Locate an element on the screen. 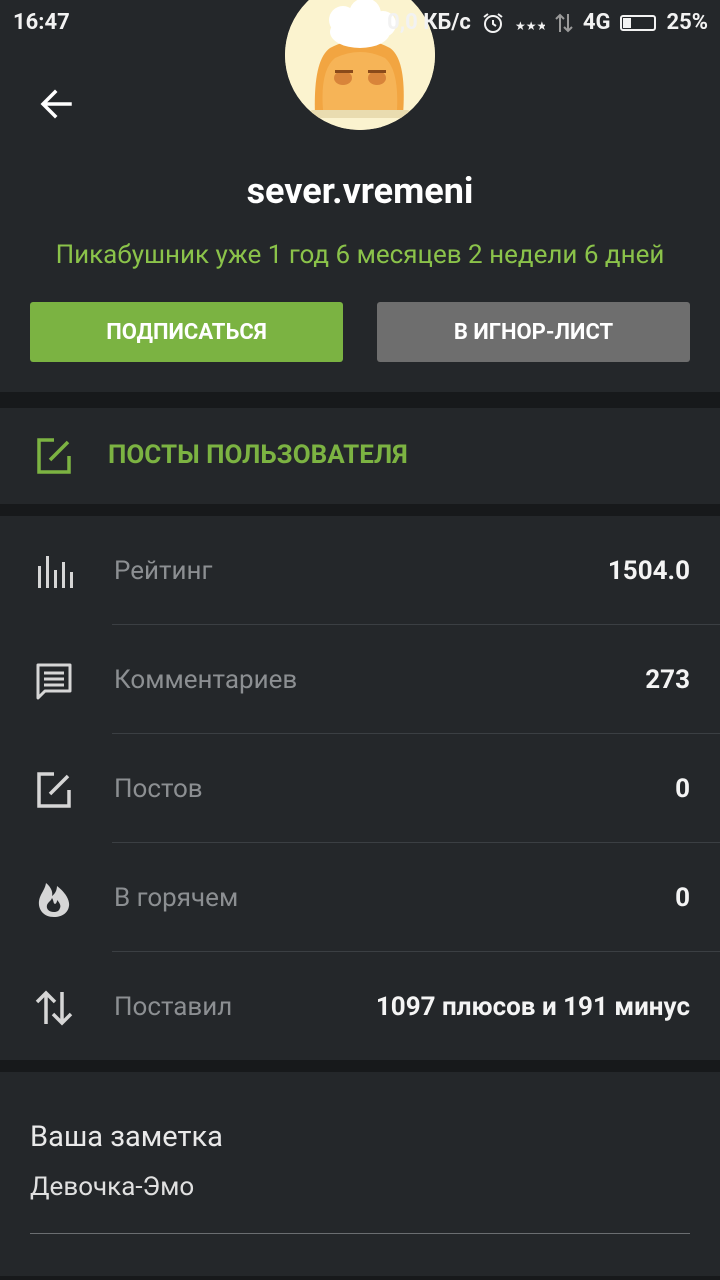 The image size is (720, 1280). note-title: Ваша заметка is located at coordinates (126, 1137).